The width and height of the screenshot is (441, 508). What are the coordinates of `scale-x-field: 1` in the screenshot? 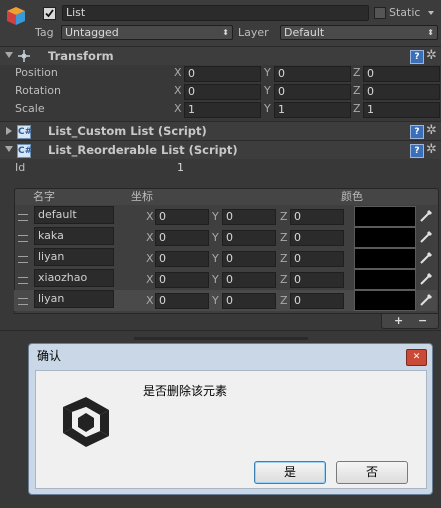 It's located at (222, 110).